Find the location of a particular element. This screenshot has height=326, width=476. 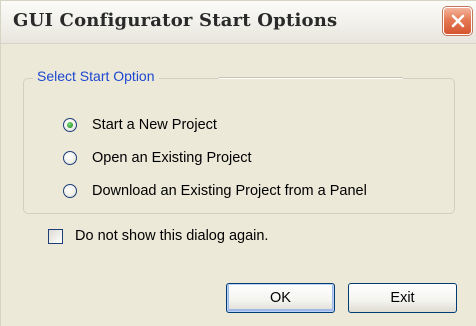

close-icon is located at coordinates (458, 21).